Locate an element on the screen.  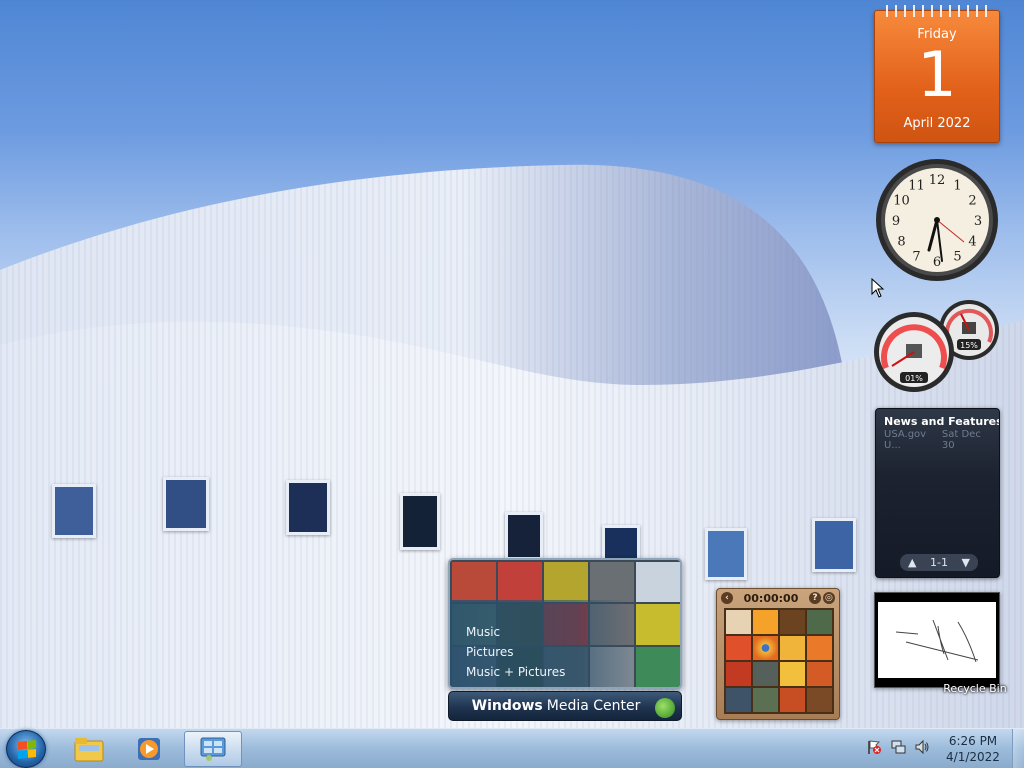
feed-page: 1-1 is located at coordinates (939, 562).